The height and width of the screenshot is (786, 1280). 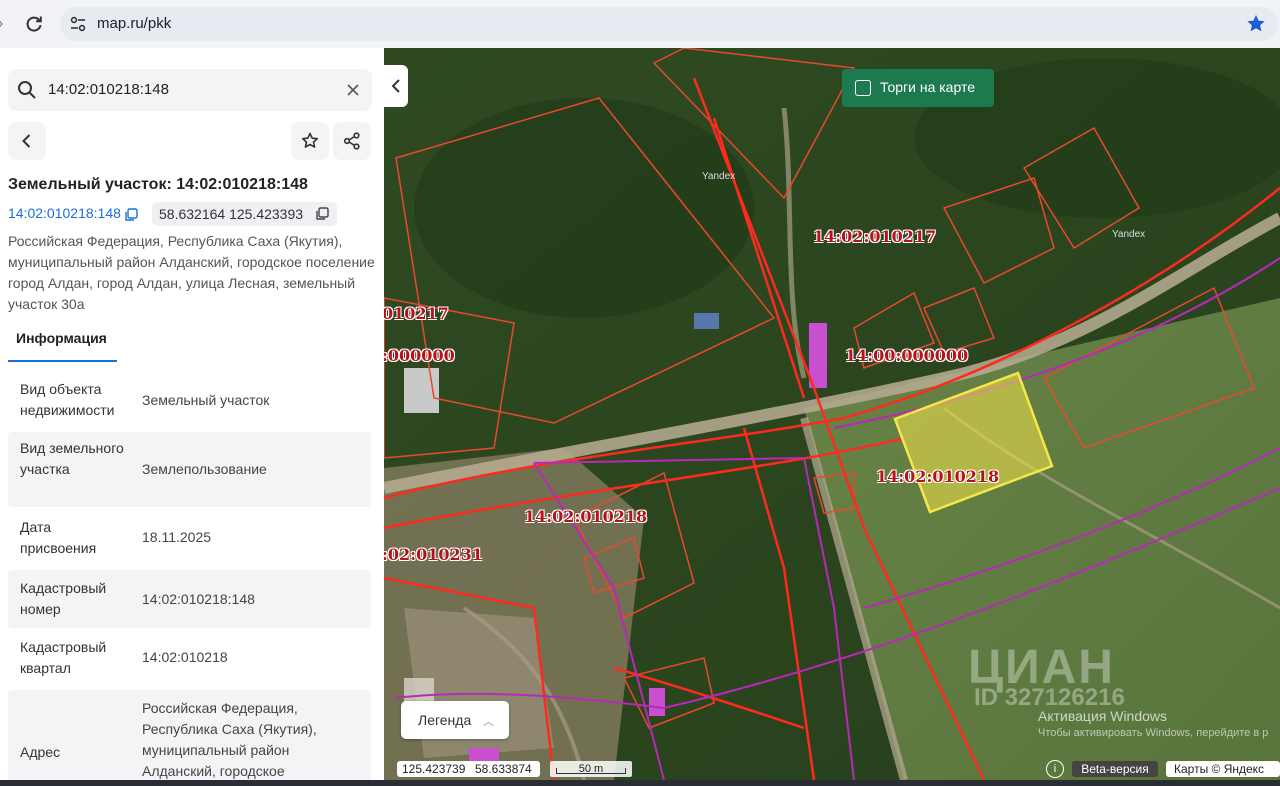 I want to click on info-key: Вид земельного участка, so click(x=72, y=458).